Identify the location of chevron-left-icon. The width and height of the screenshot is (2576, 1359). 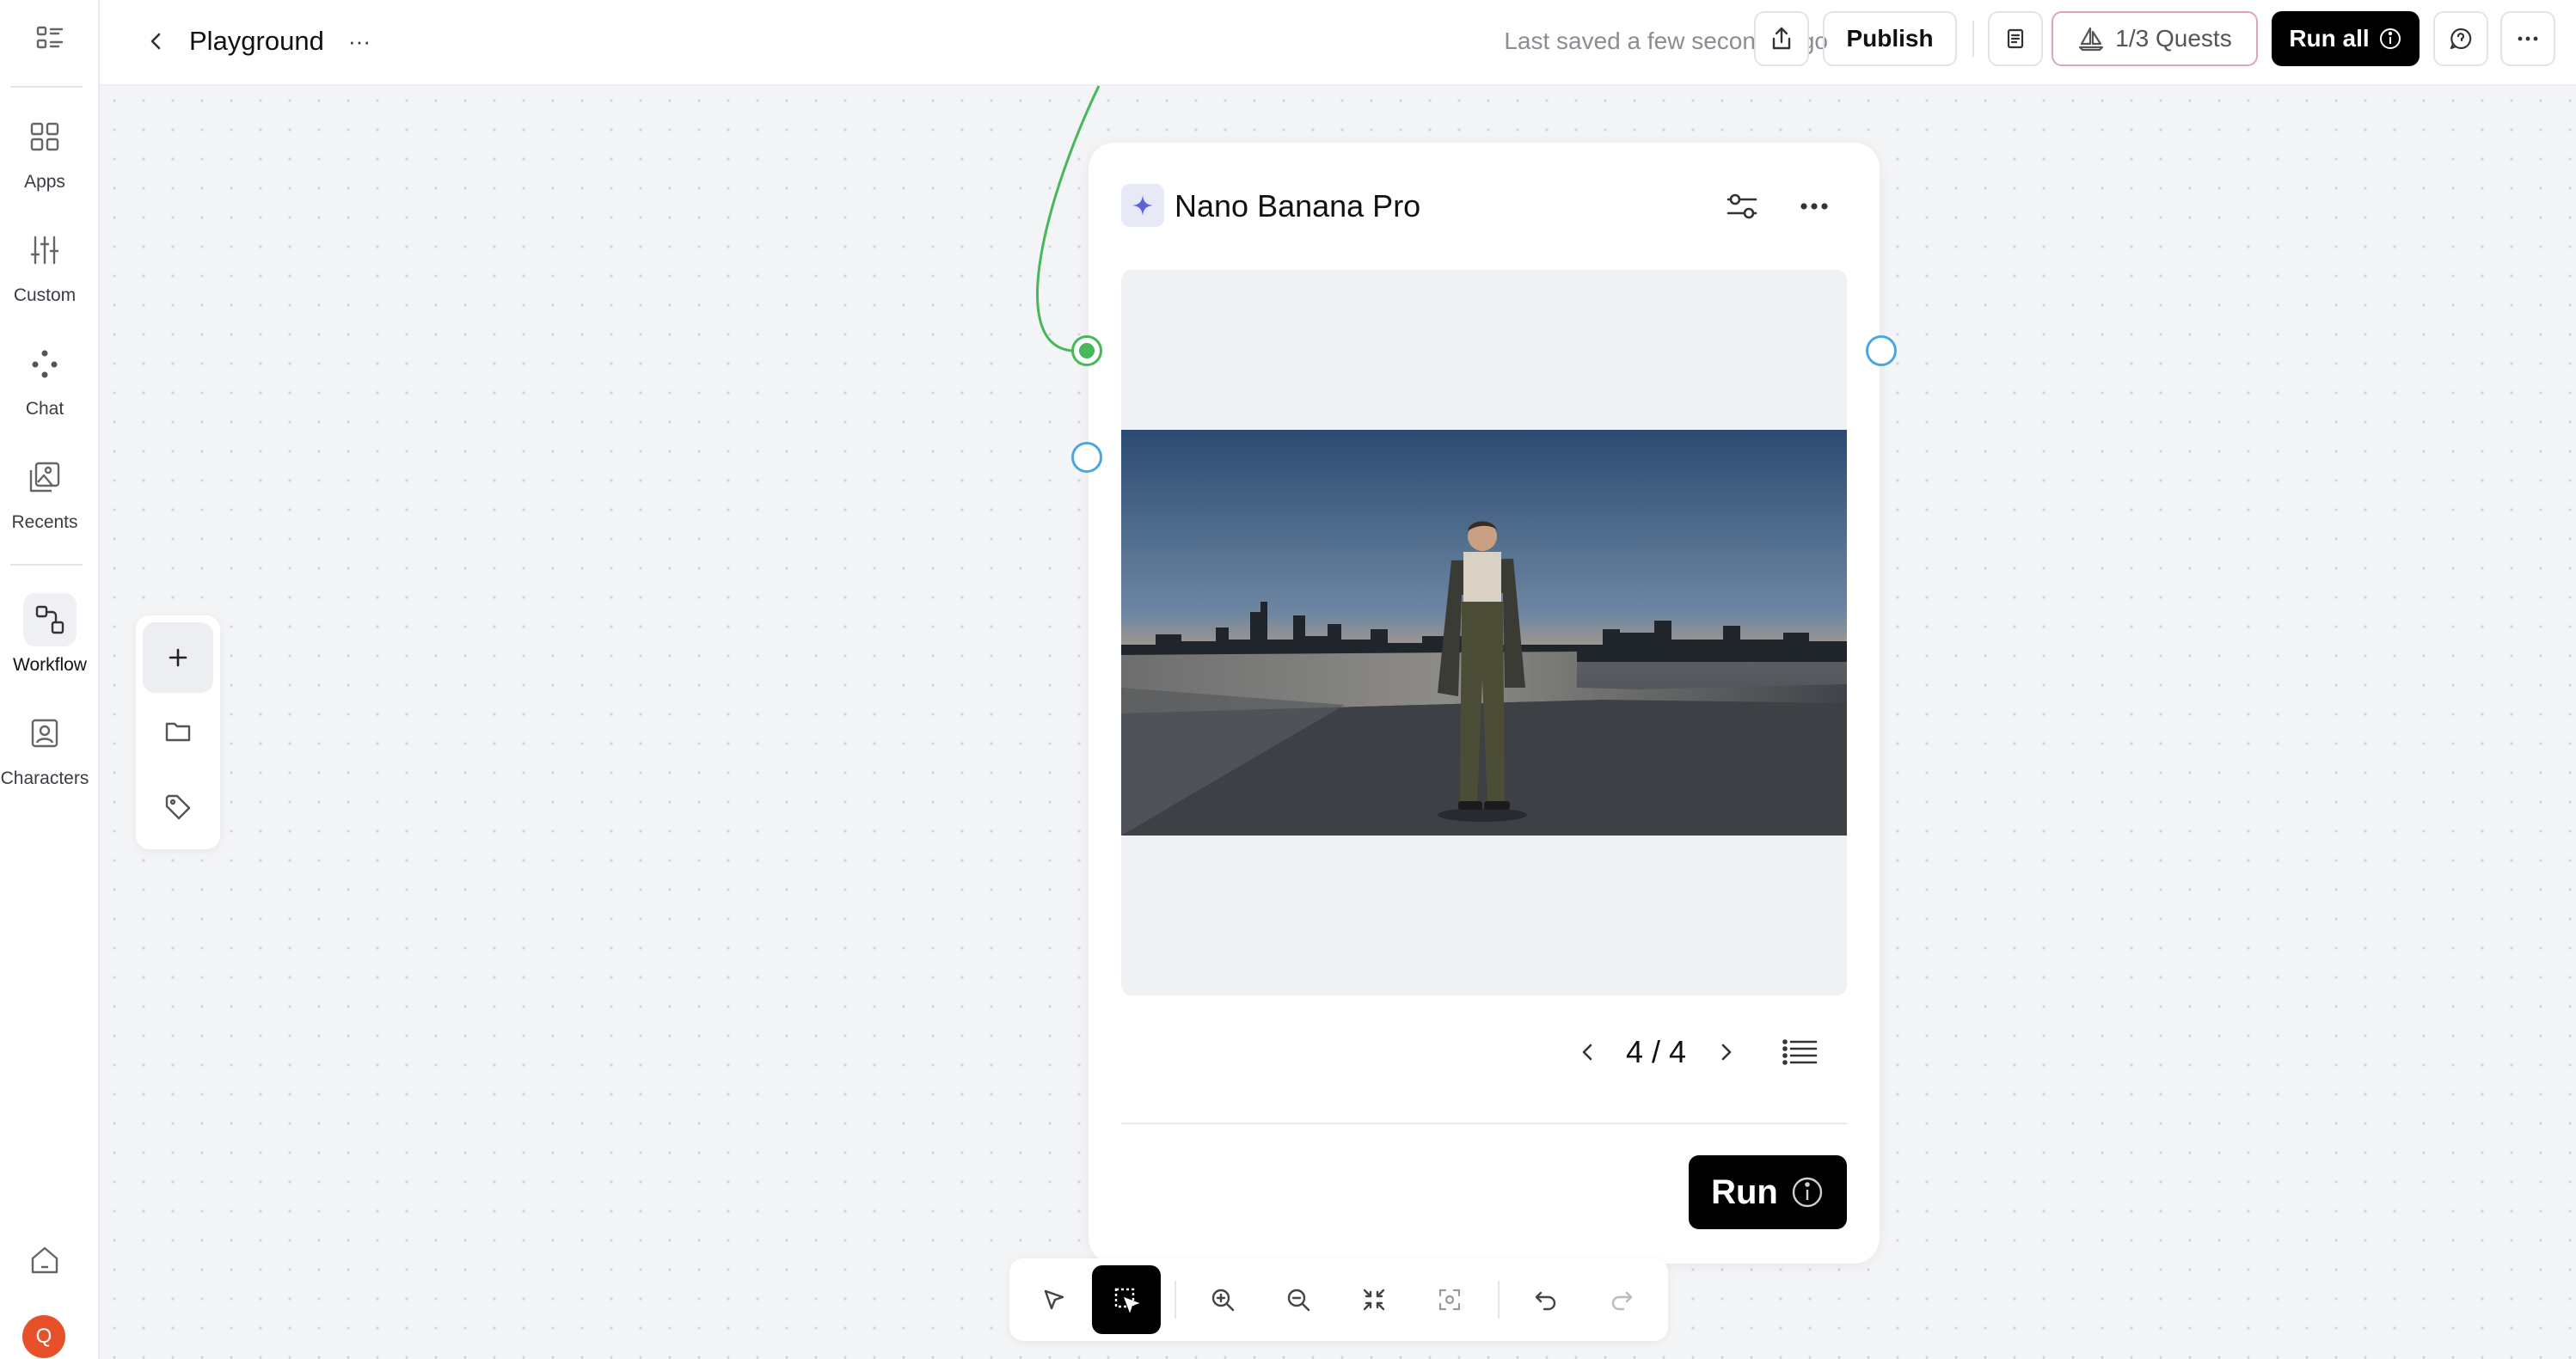
(1587, 1052).